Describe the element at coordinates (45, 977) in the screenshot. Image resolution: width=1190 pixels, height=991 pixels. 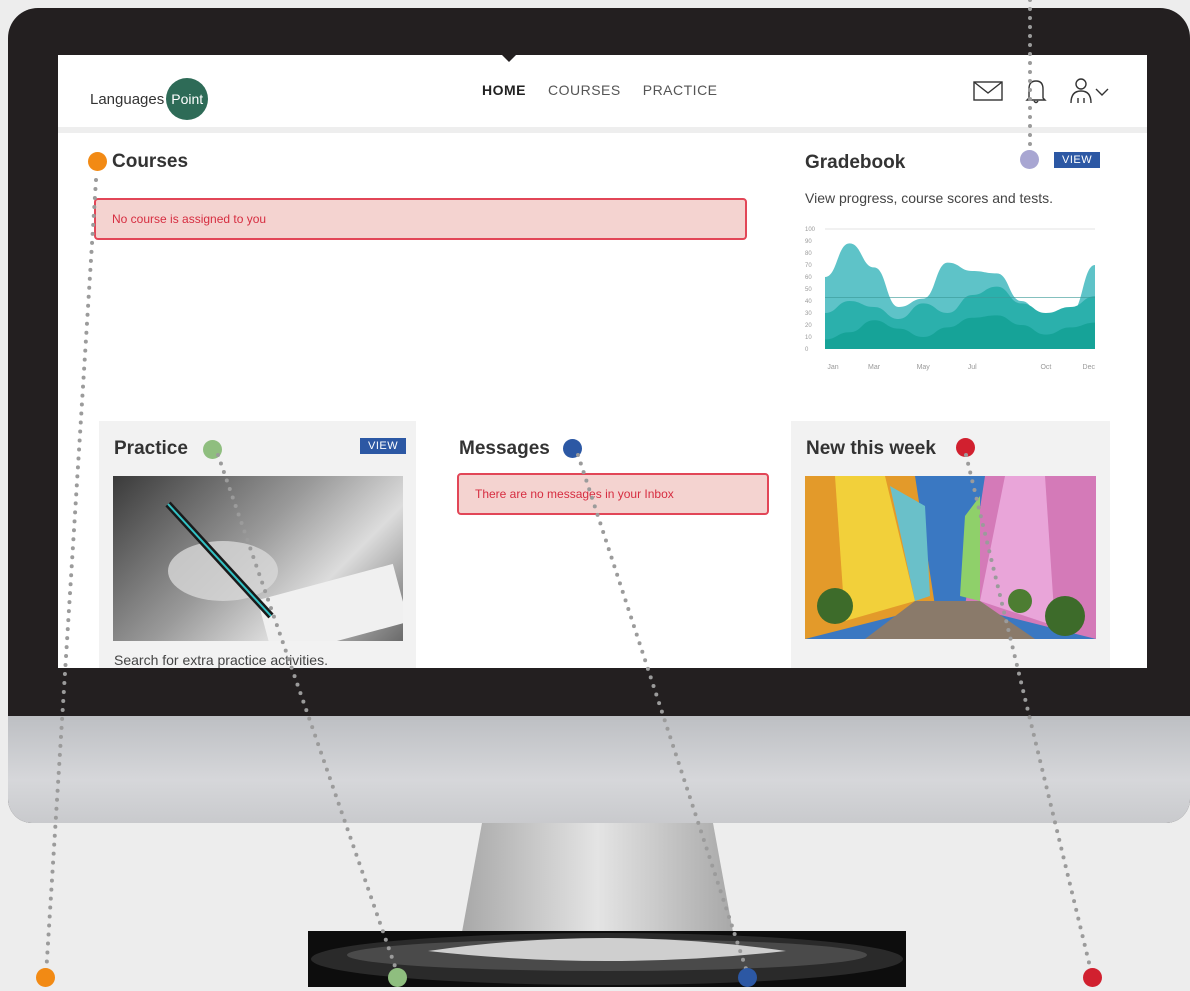
I see `courses-callout-dot` at that location.